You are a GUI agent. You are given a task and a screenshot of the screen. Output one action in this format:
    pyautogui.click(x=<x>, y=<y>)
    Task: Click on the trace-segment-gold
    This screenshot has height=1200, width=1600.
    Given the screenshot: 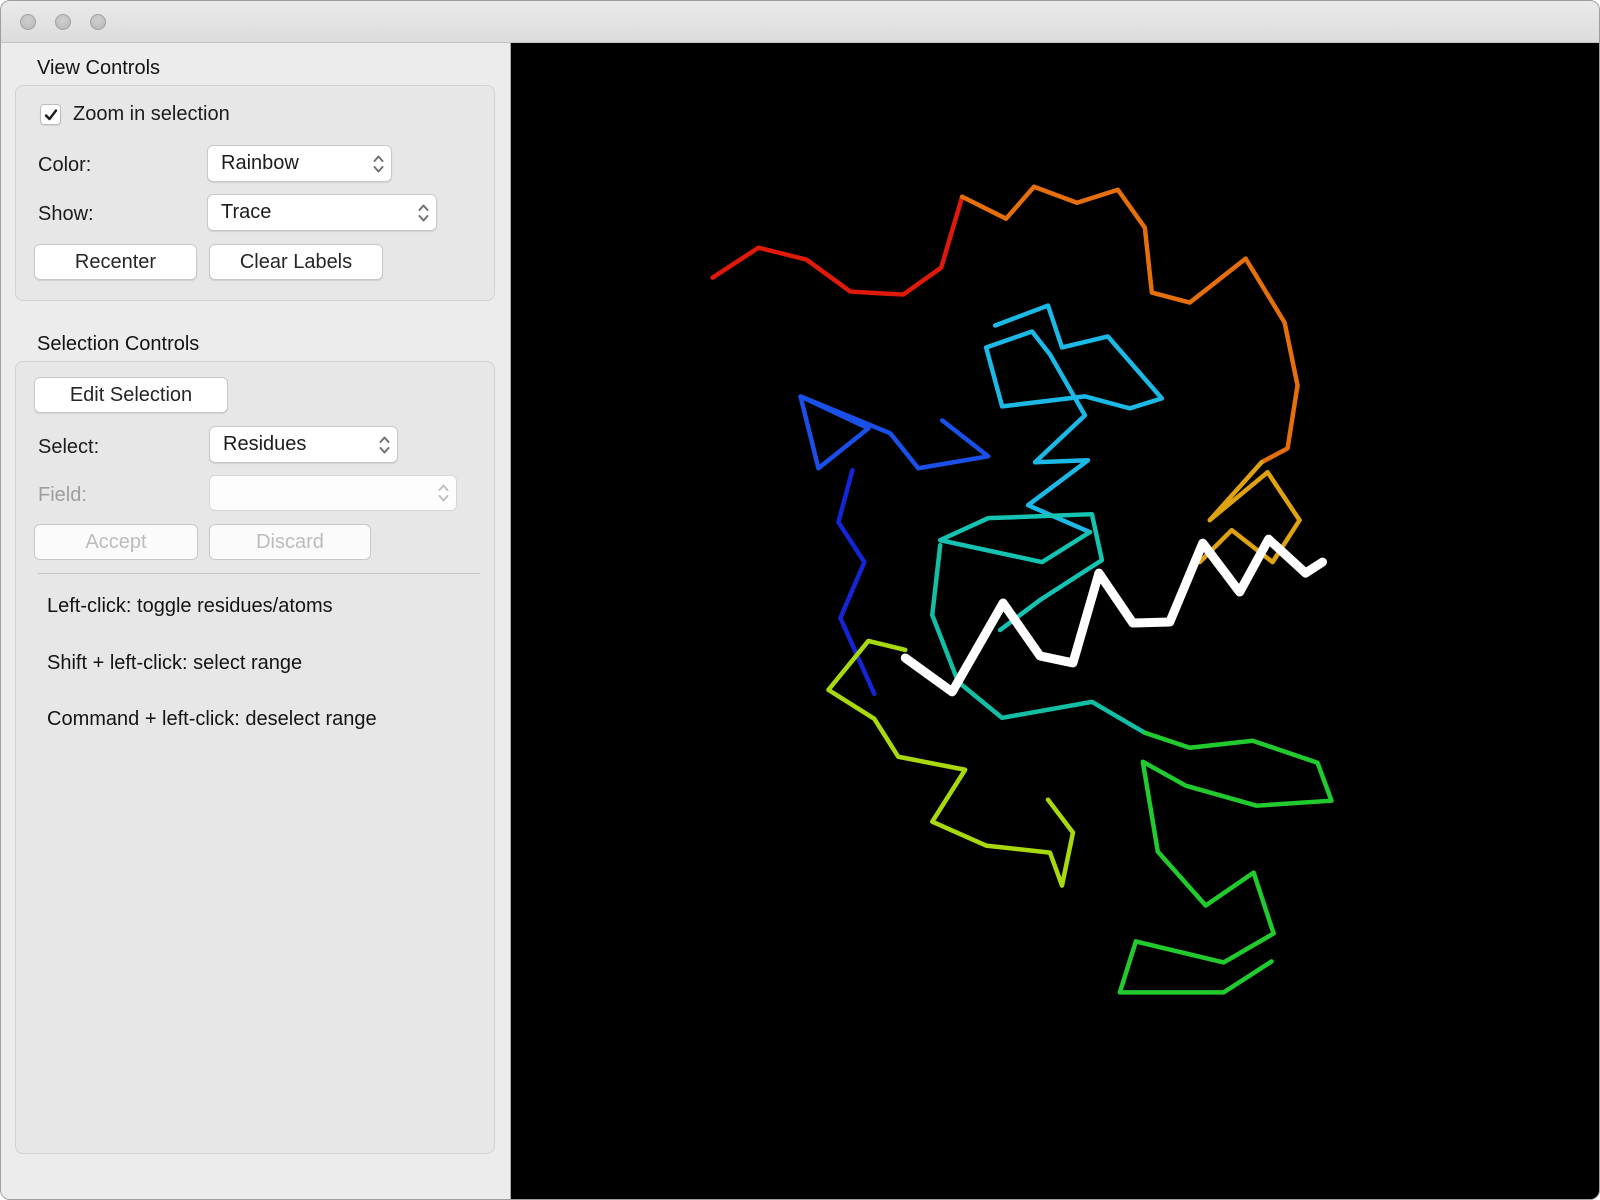 What is the action you would take?
    pyautogui.click(x=1249, y=512)
    